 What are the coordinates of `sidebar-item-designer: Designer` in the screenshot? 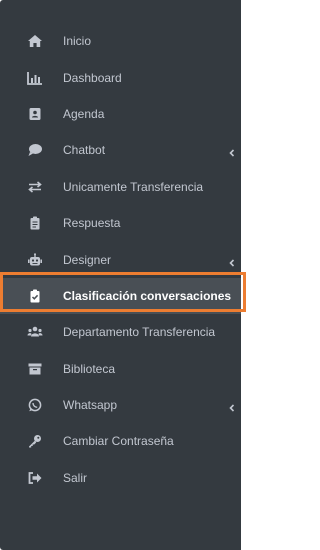 It's located at (120, 259).